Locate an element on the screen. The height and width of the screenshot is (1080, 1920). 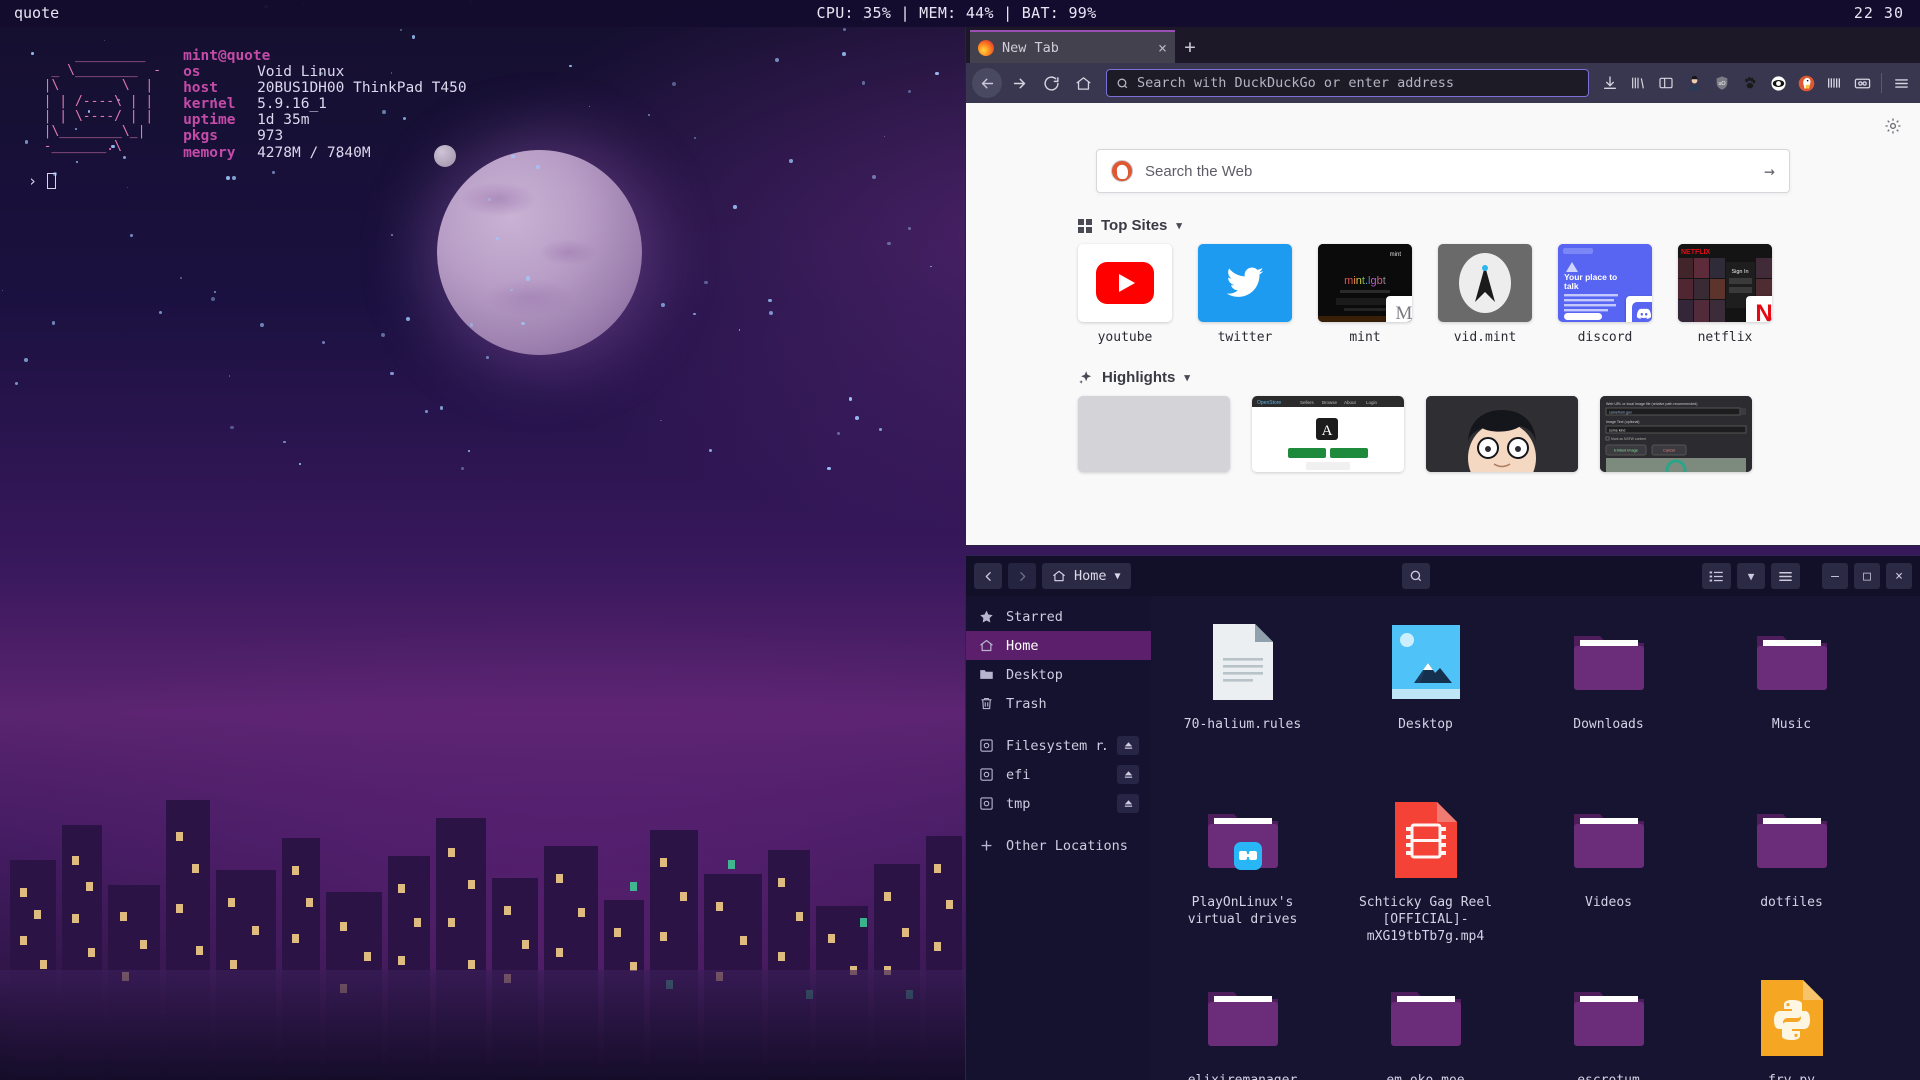
library-icon is located at coordinates (1638, 83).